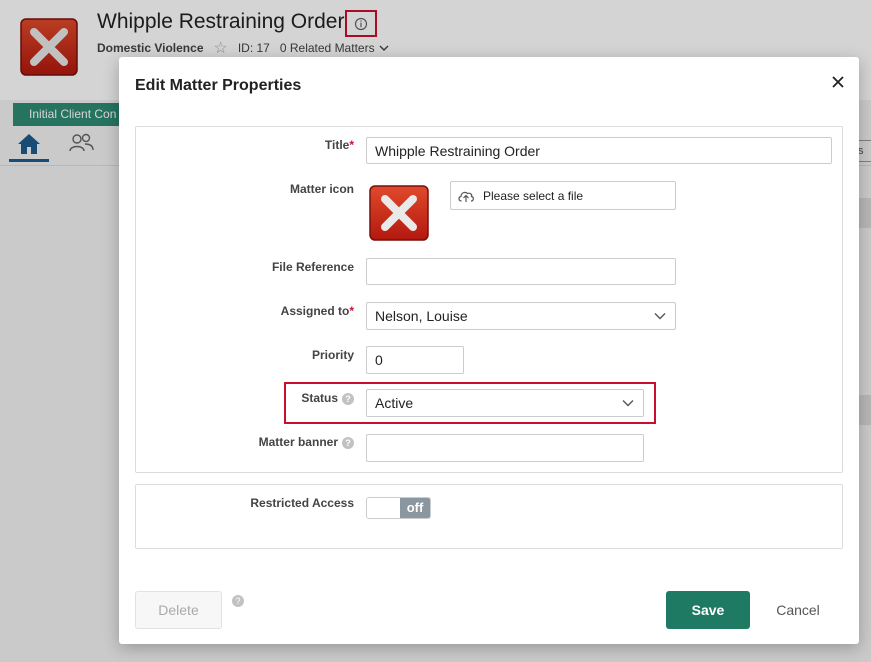 Image resolution: width=871 pixels, height=662 pixels. Describe the element at coordinates (599, 150) in the screenshot. I see `title-input: Whipple Restraining Order` at that location.